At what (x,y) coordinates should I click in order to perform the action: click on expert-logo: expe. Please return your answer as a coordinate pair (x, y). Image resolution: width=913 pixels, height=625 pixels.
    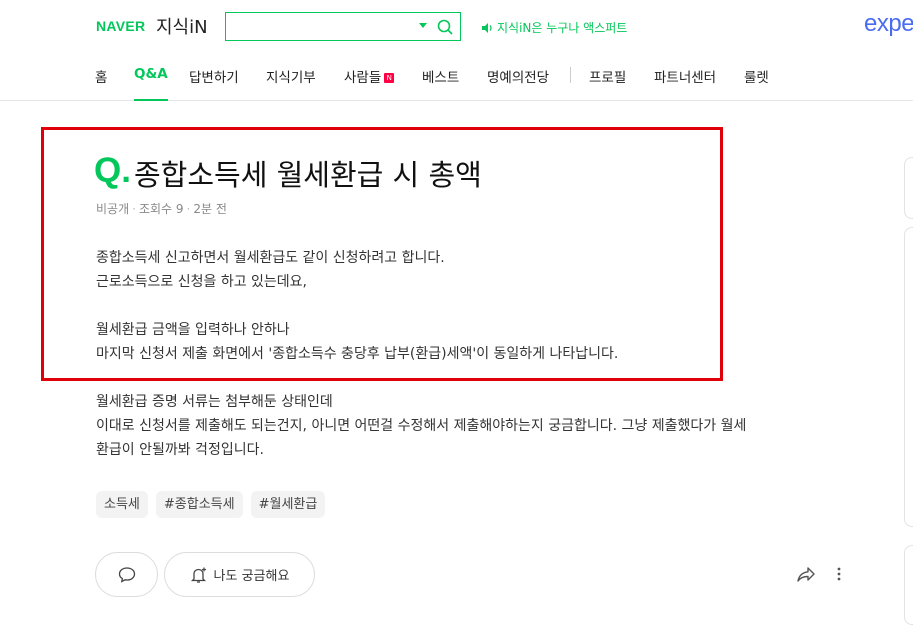
    Looking at the image, I should click on (888, 24).